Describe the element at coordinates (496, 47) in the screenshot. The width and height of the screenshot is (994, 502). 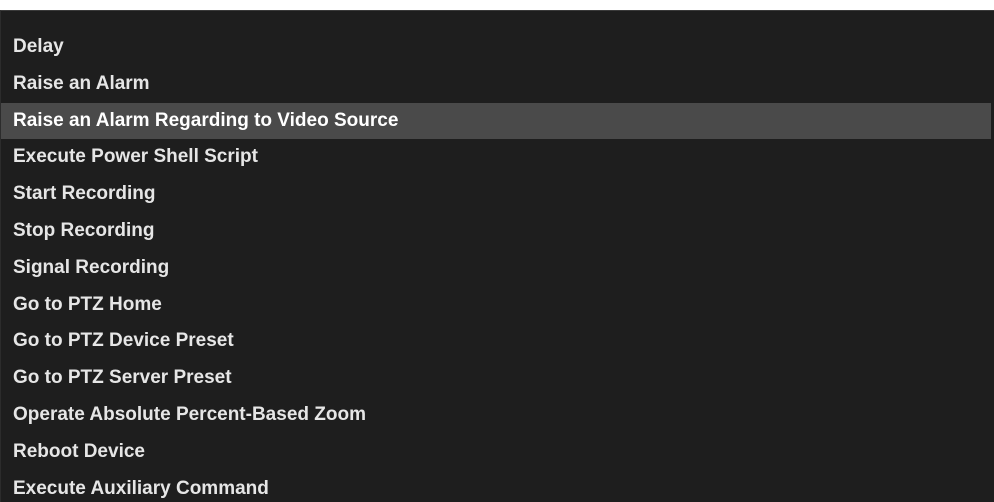
I see `list-item-delay: Delay` at that location.